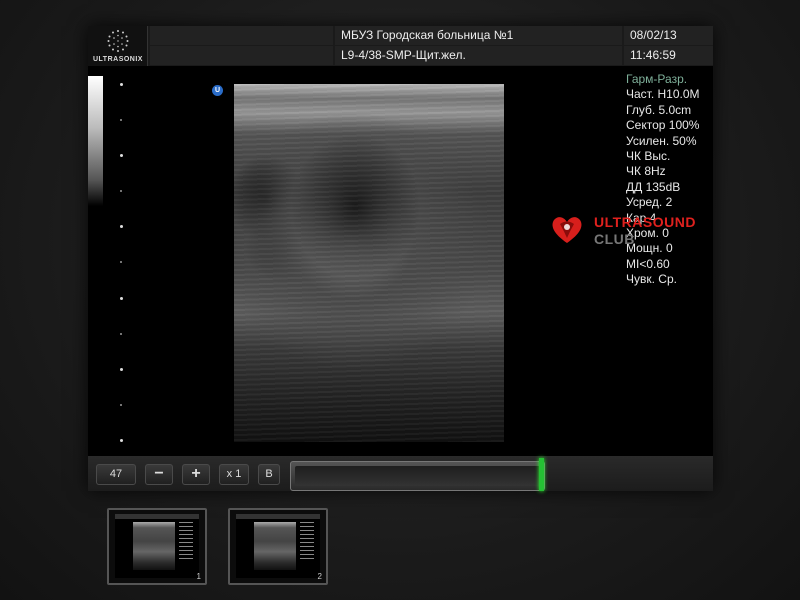 The image size is (800, 600). Describe the element at coordinates (645, 222) in the screenshot. I see `watermark-title: ULTRASOUND` at that location.